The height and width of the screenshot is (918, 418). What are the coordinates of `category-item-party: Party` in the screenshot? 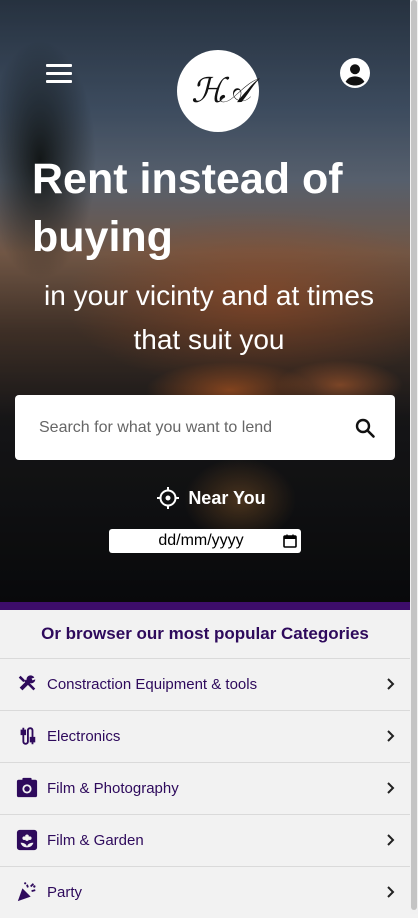 It's located at (205, 892).